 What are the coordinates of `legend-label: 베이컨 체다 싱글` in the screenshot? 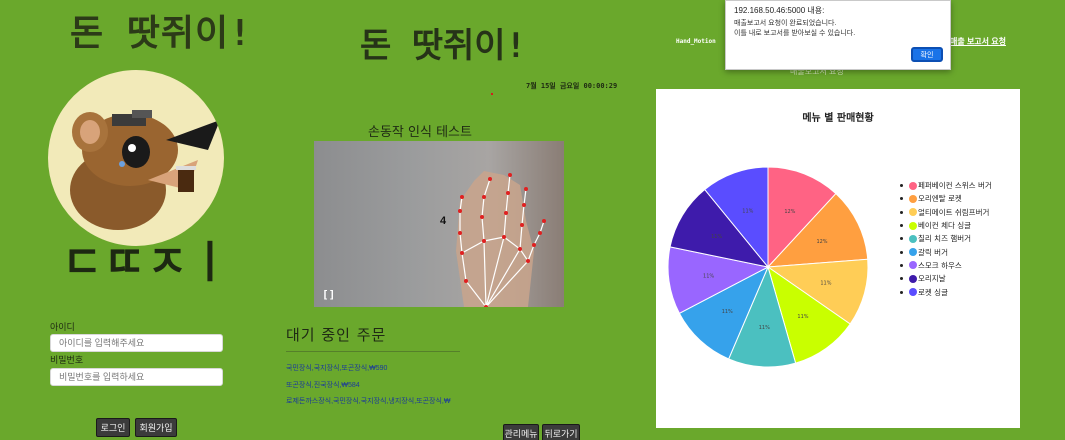 It's located at (945, 226).